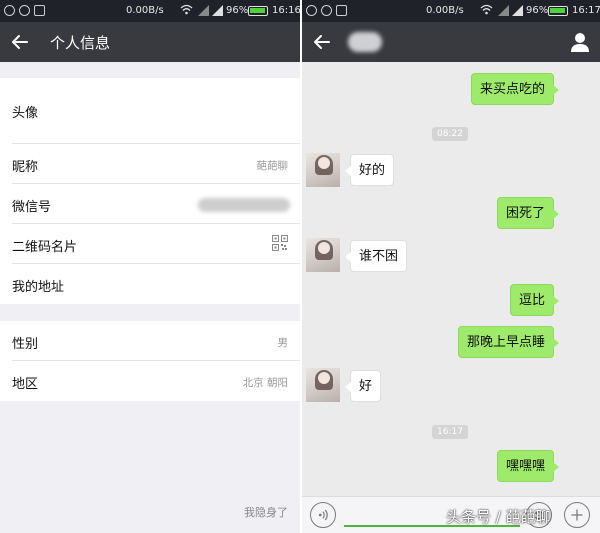 The width and height of the screenshot is (600, 533). What do you see at coordinates (515, 89) in the screenshot?
I see `message-bubble-sent: 来买点吃的` at bounding box center [515, 89].